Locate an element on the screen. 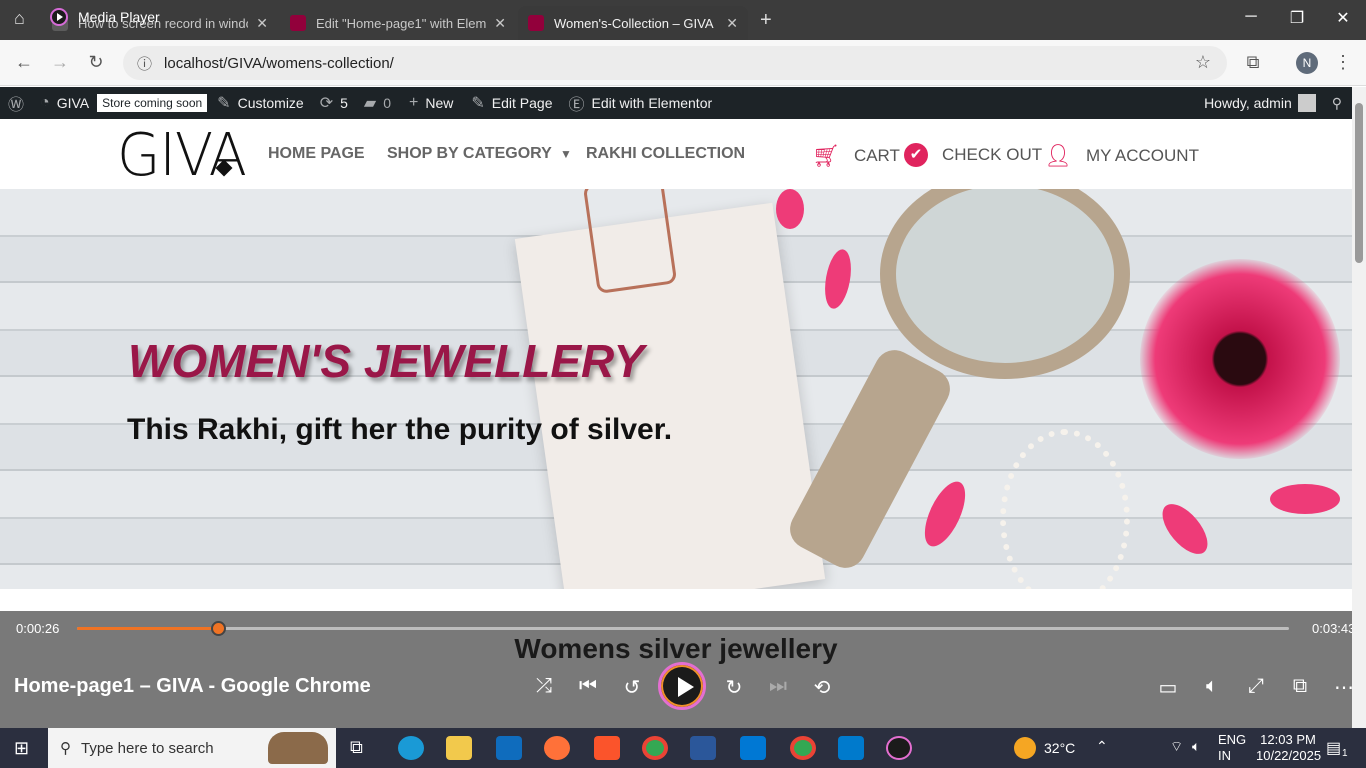 Image resolution: width=1366 pixels, height=768 pixels. url-text: localhost/GIVA/womens-collection/ is located at coordinates (279, 63).